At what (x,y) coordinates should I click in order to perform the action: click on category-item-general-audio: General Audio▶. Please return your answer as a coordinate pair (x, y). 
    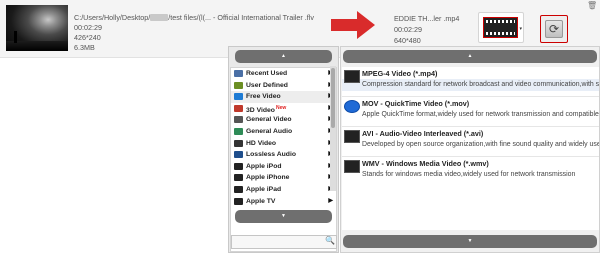
    Looking at the image, I should click on (283, 132).